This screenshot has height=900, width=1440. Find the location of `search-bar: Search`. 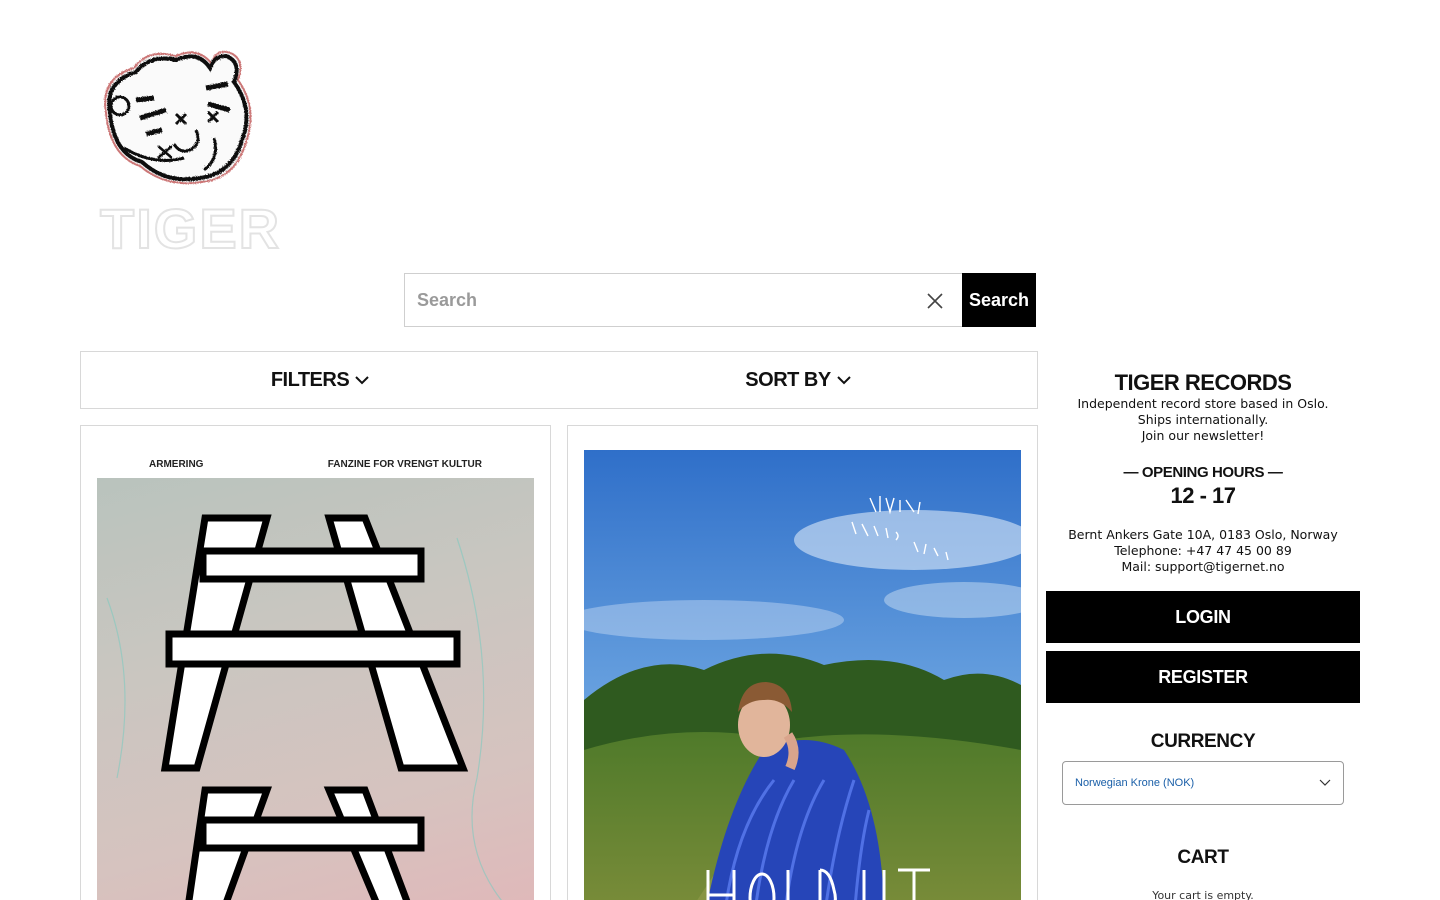

search-bar: Search is located at coordinates (720, 300).